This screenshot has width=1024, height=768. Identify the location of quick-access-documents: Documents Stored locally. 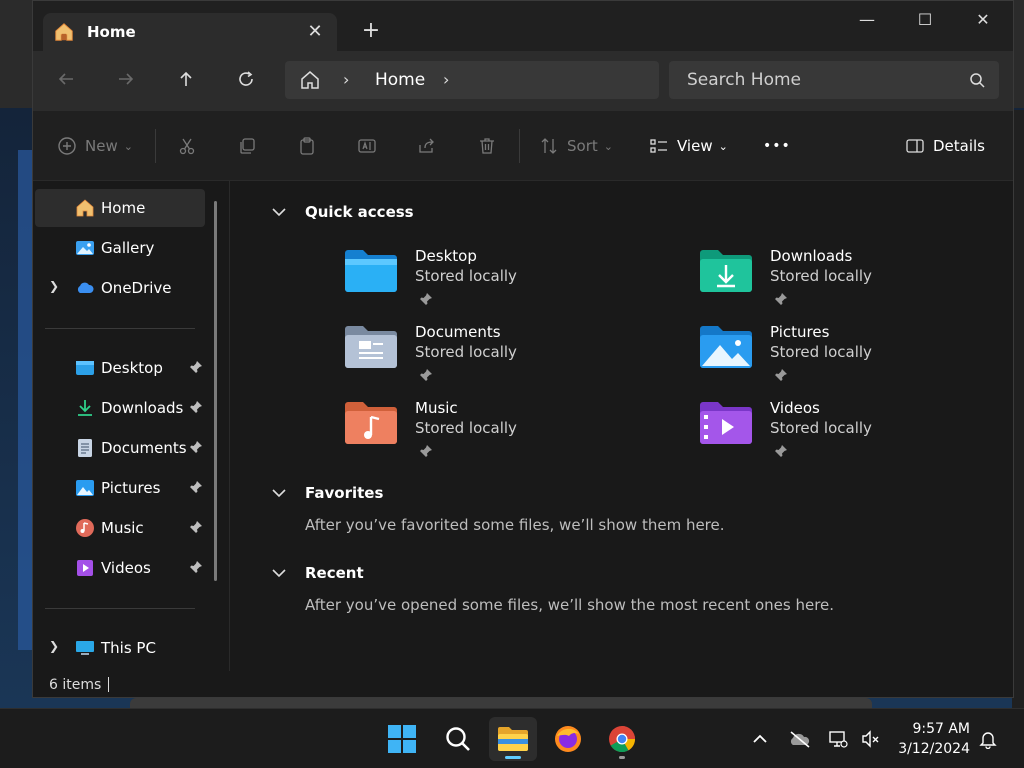
(493, 358).